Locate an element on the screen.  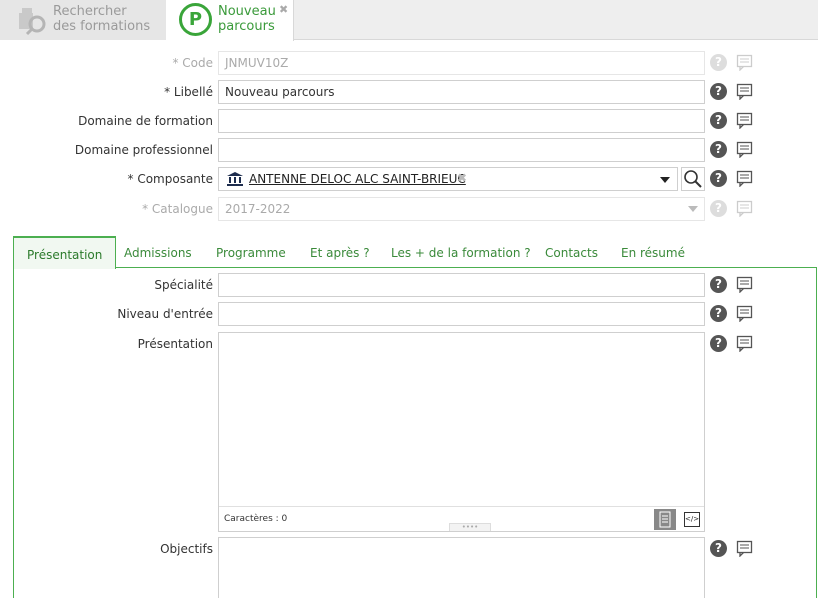
wysiwyg-mode-button is located at coordinates (665, 519).